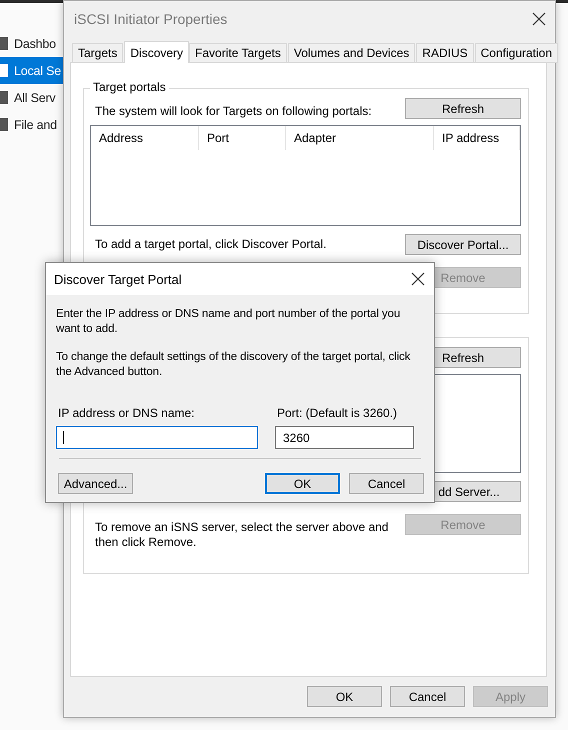  I want to click on tab: Configuration, so click(516, 53).